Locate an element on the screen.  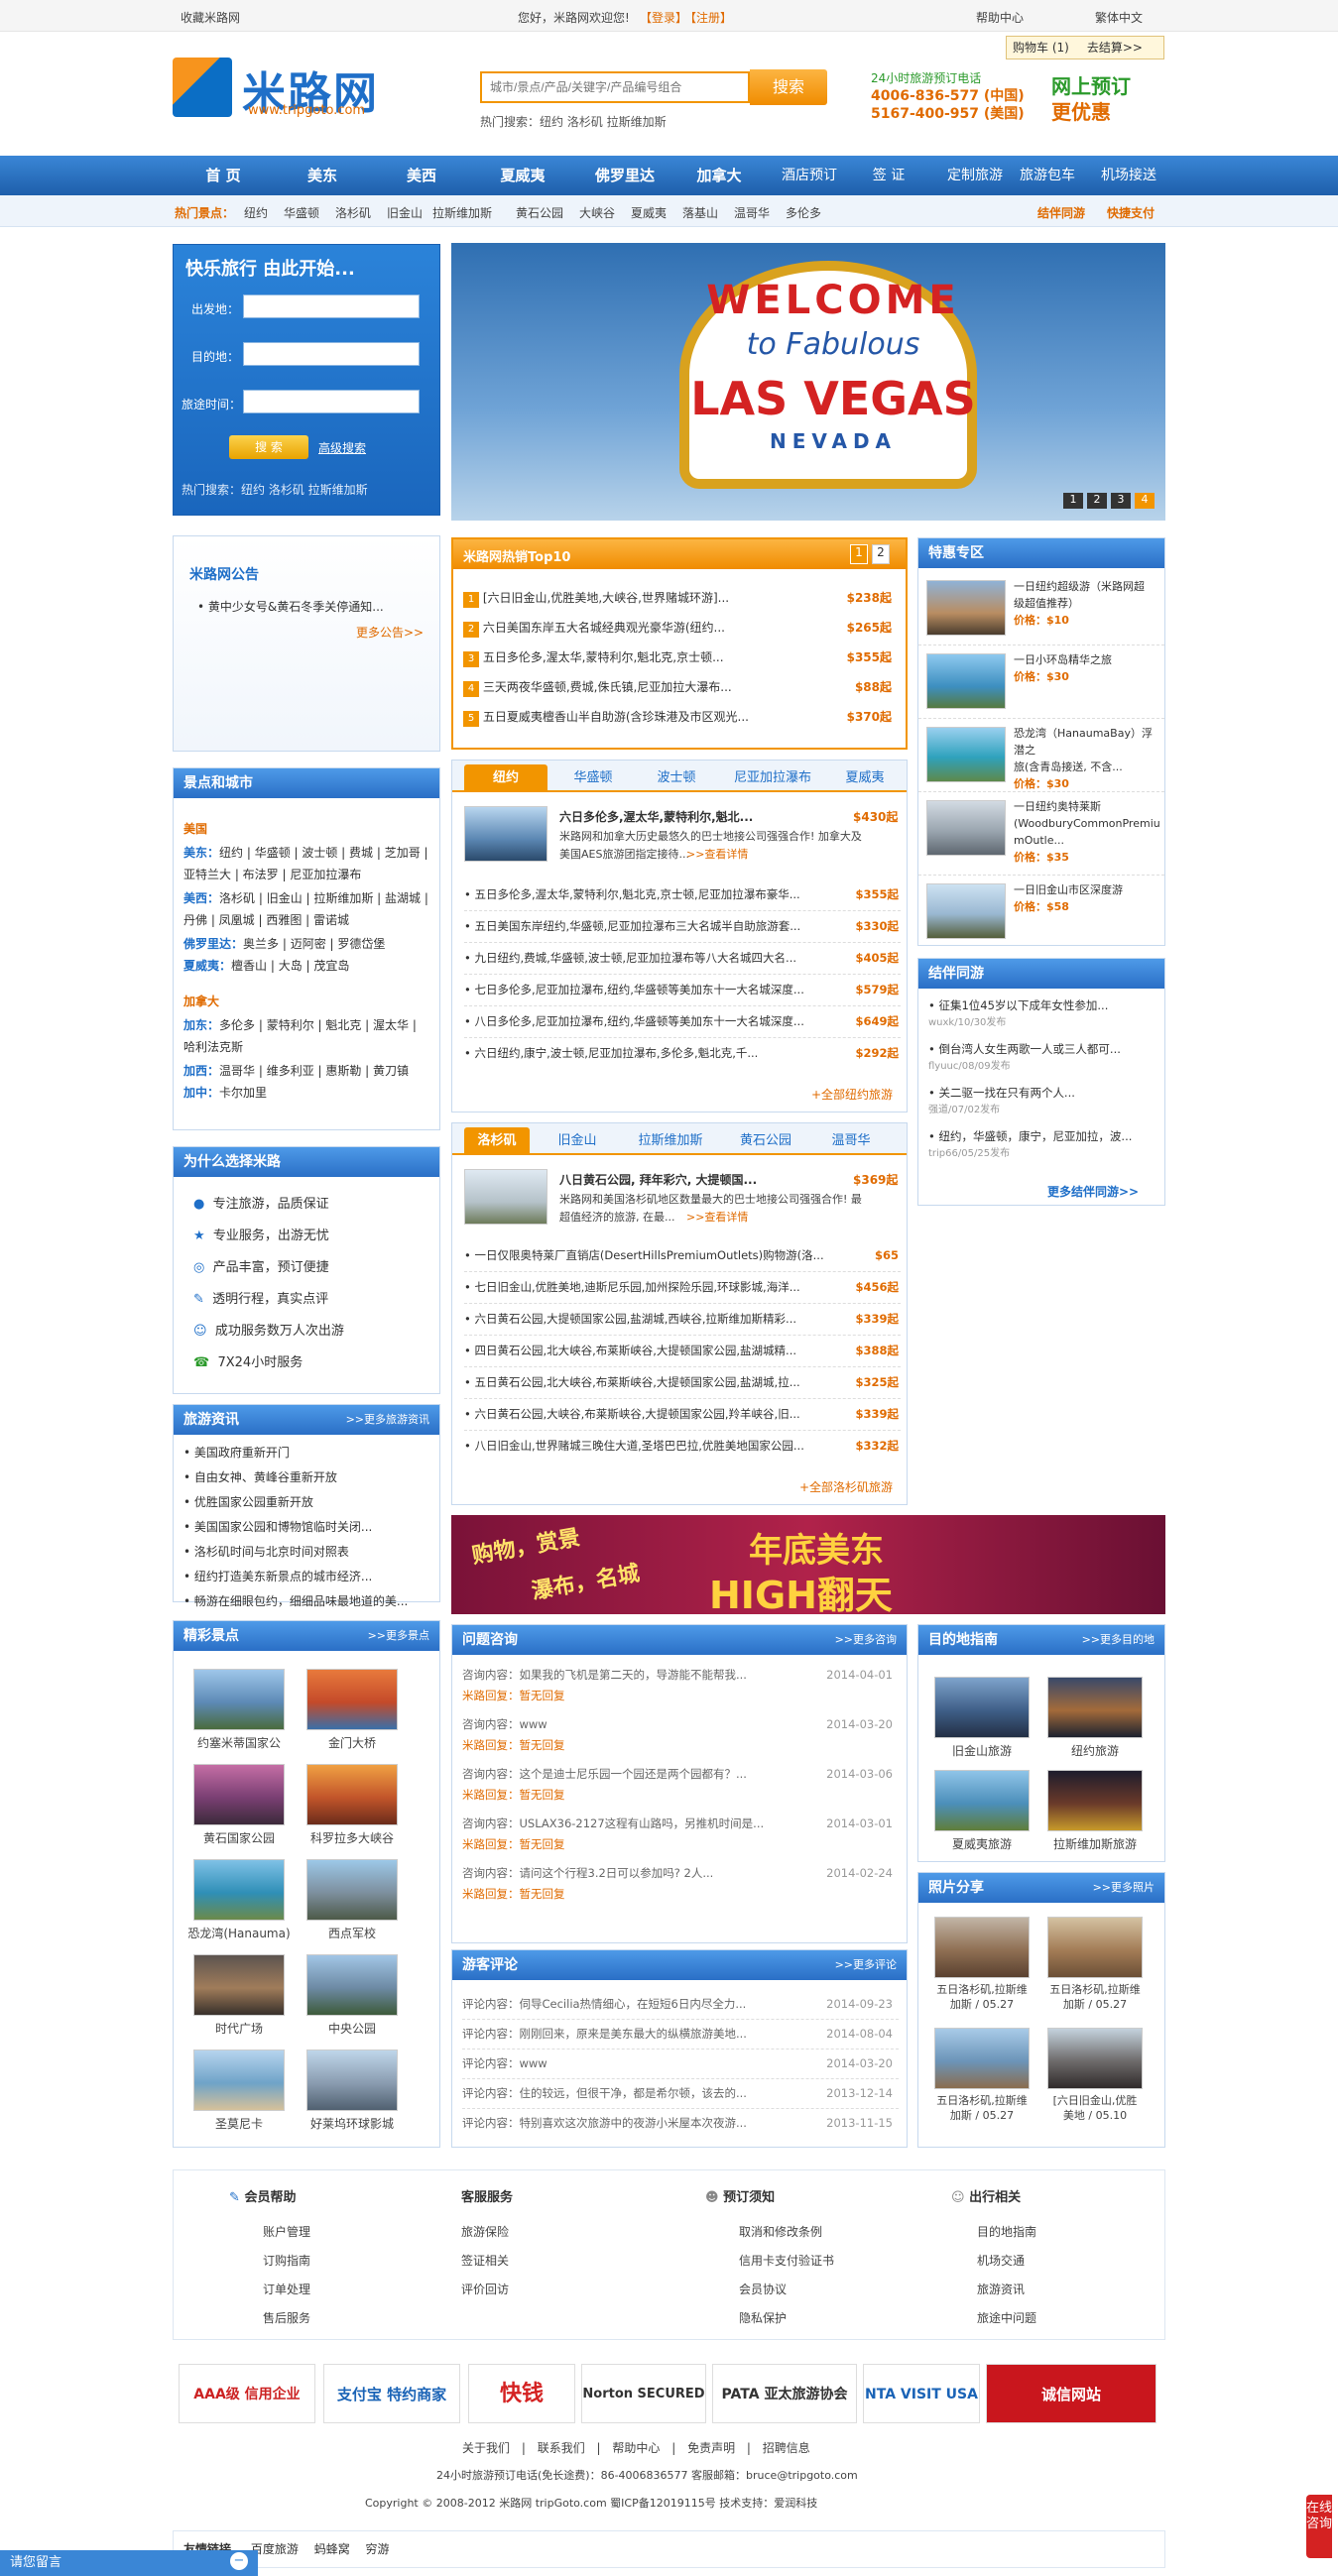
search-input is located at coordinates (615, 87).